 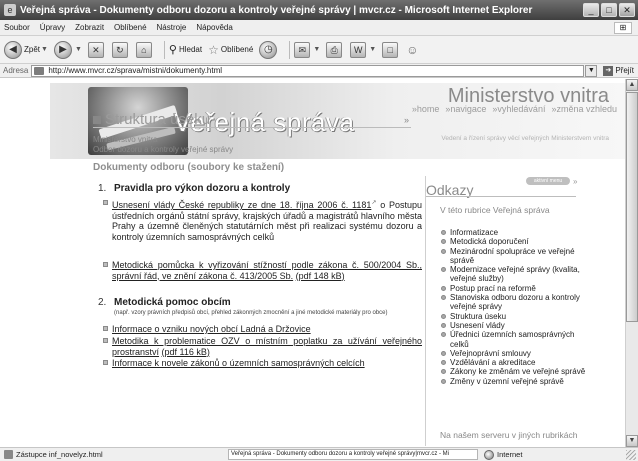 What do you see at coordinates (316, 49) in the screenshot?
I see `mail-dropdown-icon: ▼` at bounding box center [316, 49].